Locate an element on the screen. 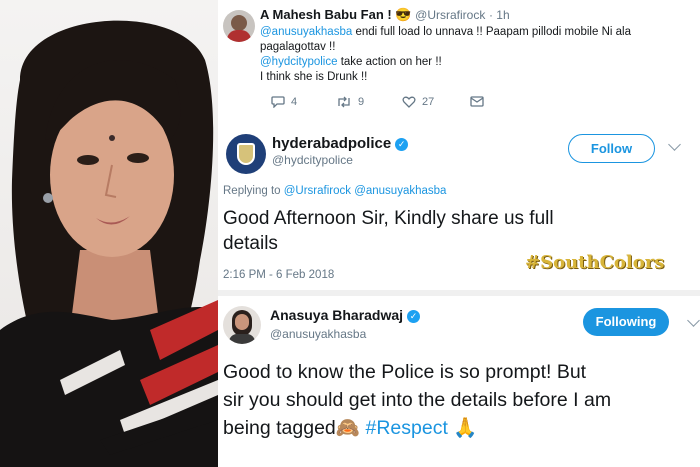 Image resolution: width=700 pixels, height=467 pixels. police-avatar is located at coordinates (246, 154).